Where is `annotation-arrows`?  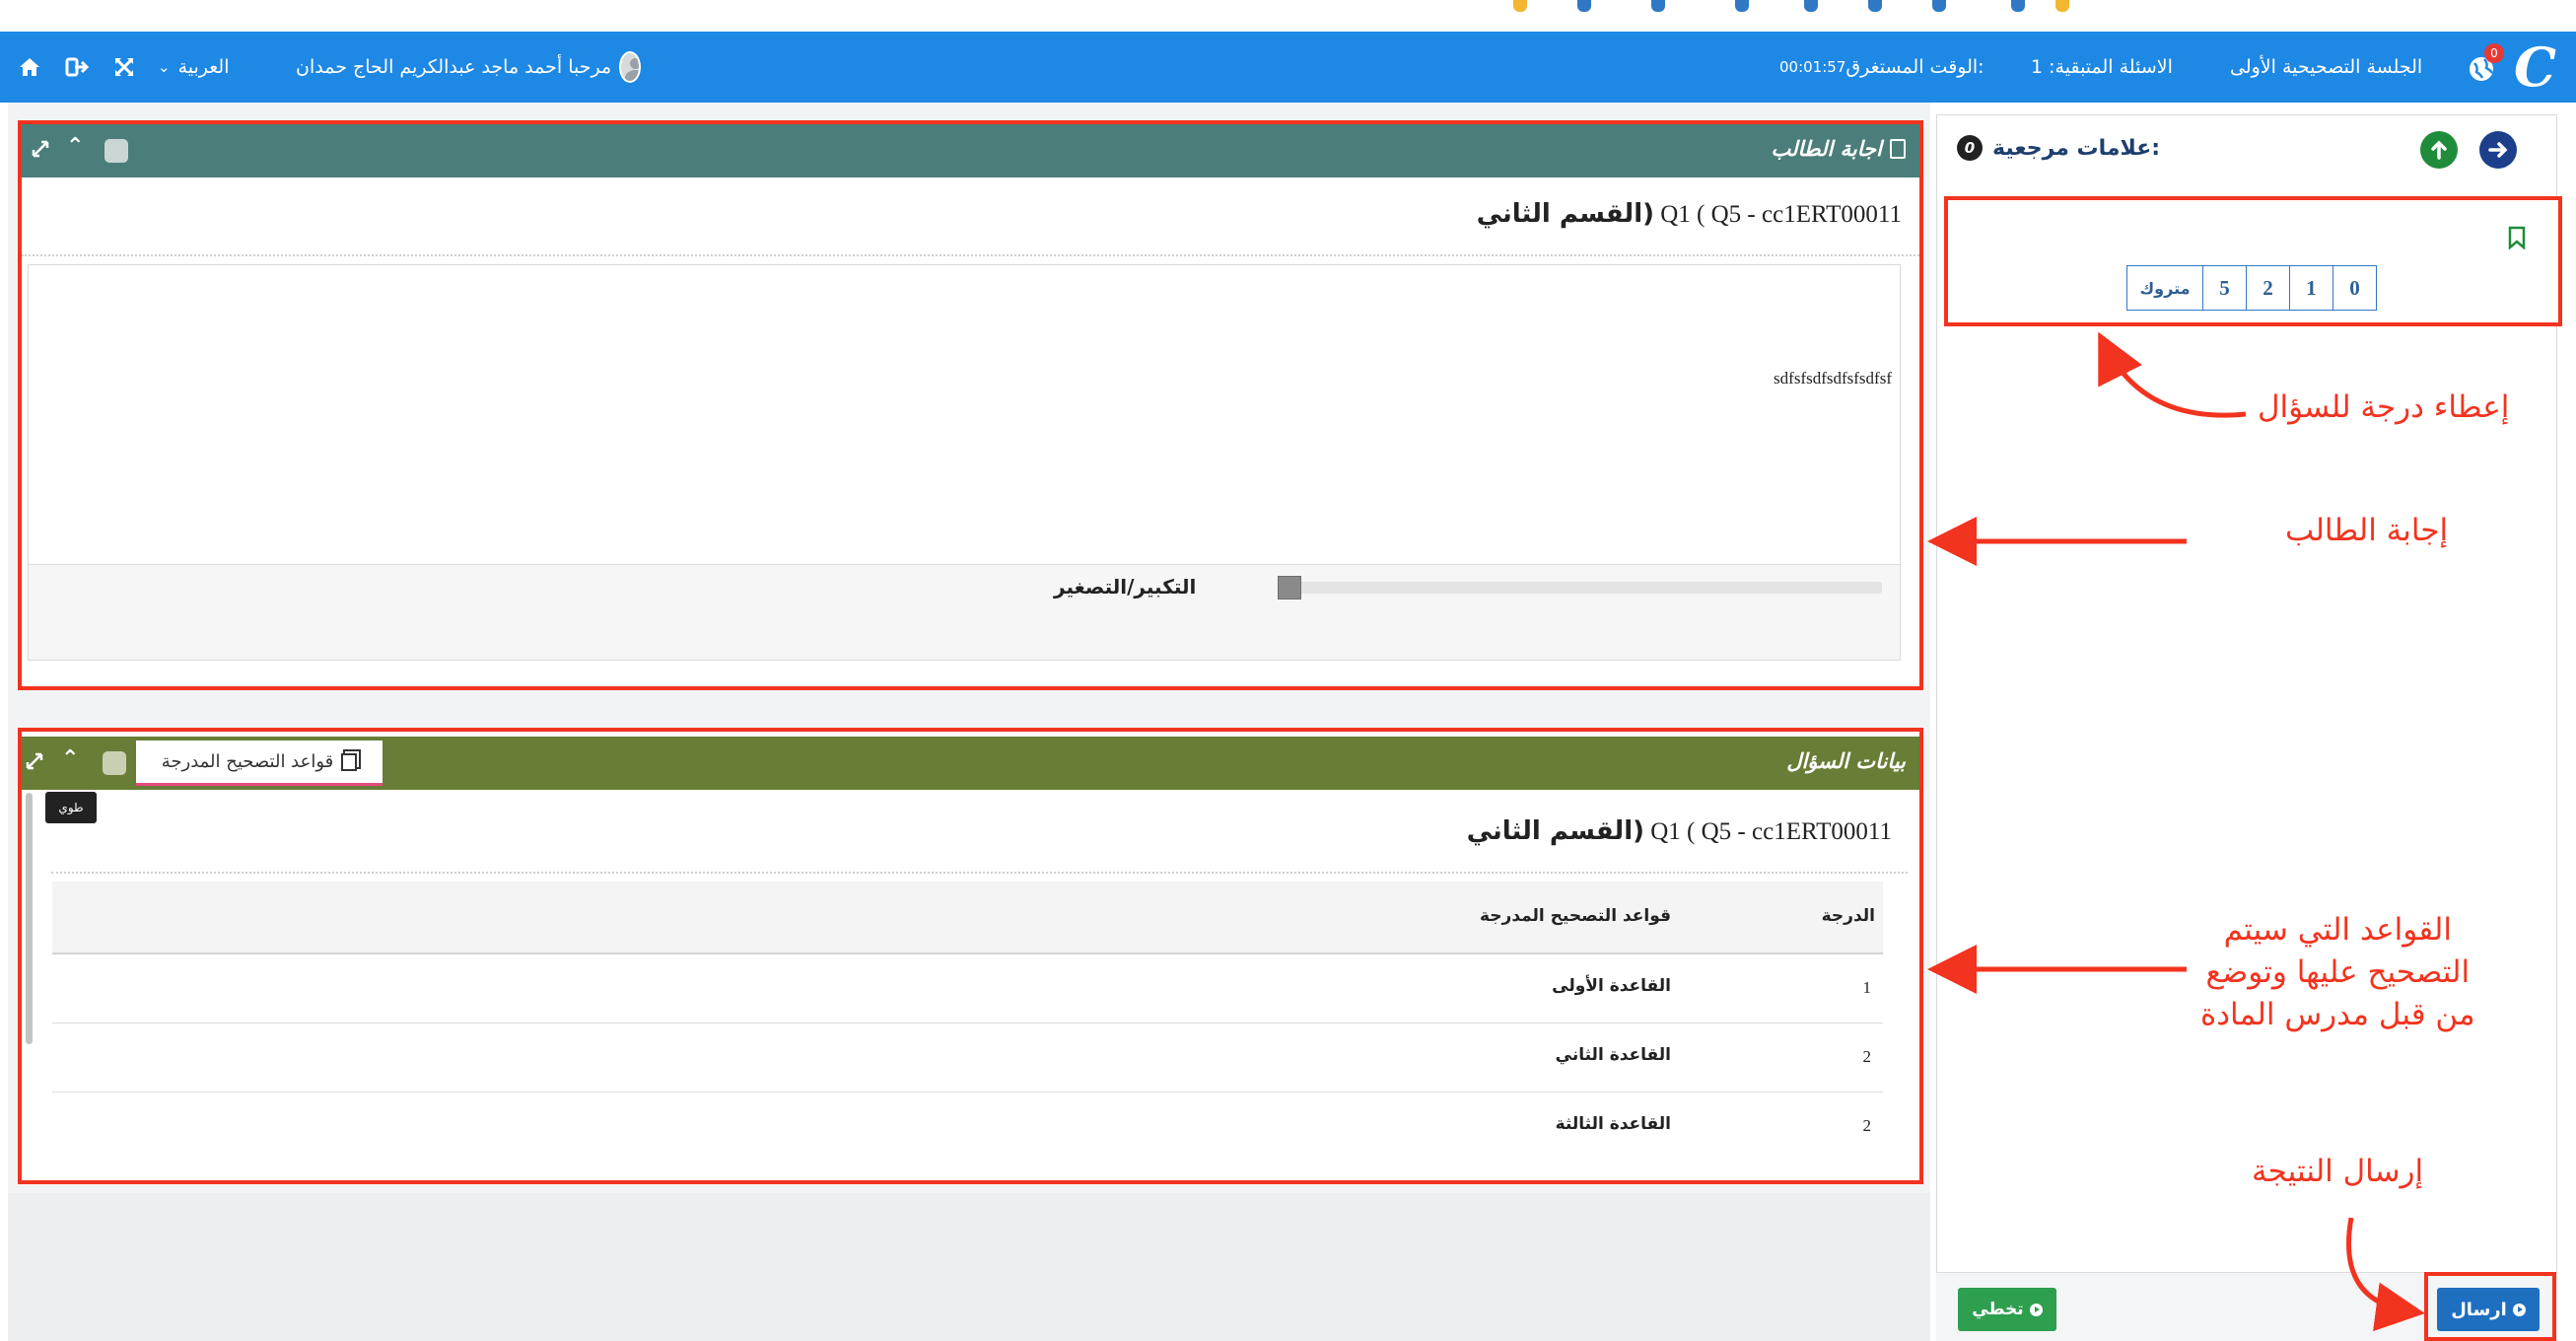
annotation-arrows is located at coordinates (2176, 832).